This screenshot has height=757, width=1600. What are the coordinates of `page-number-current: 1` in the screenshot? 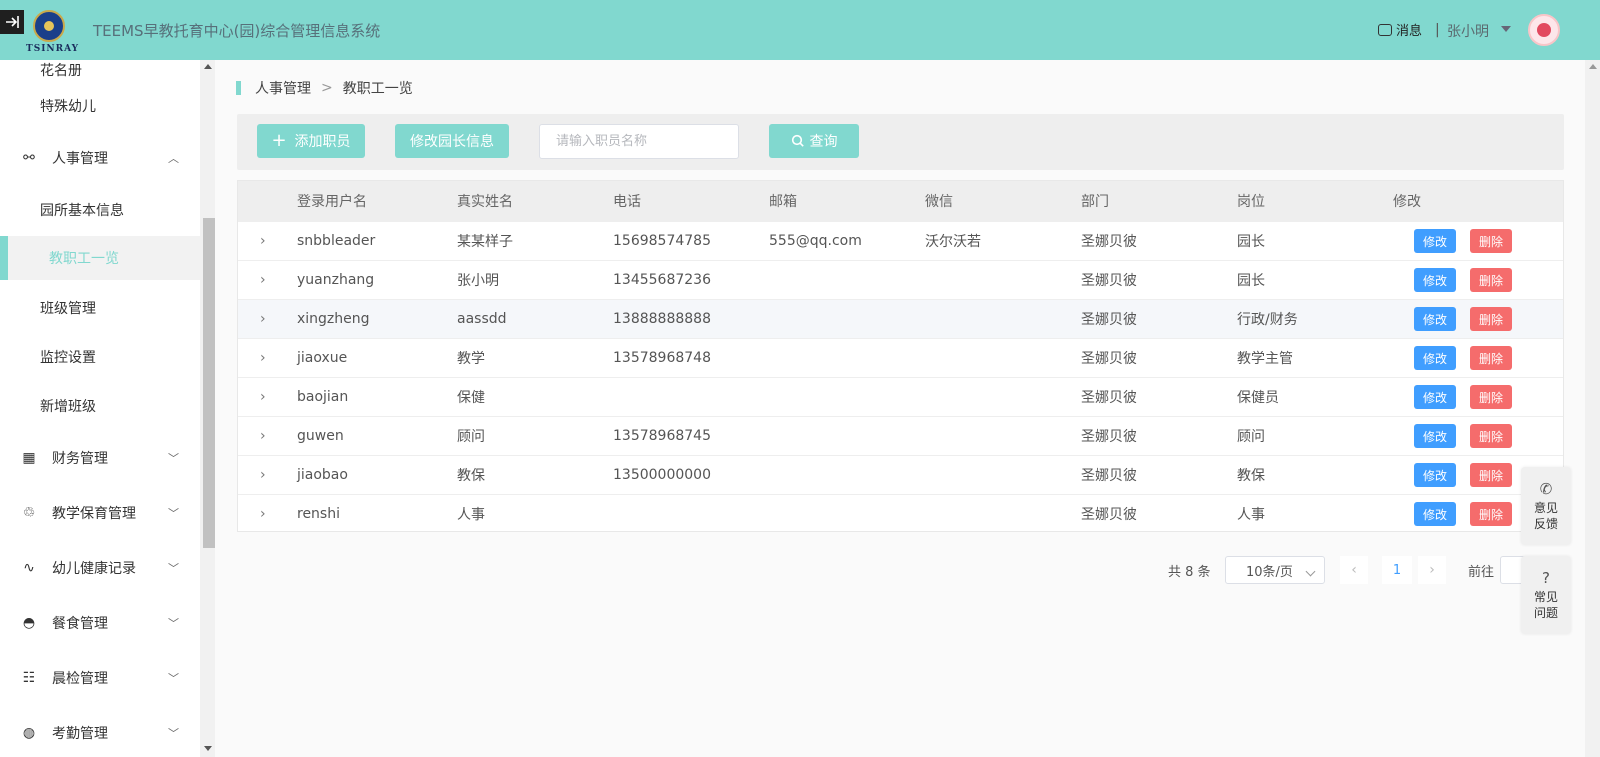 It's located at (1397, 570).